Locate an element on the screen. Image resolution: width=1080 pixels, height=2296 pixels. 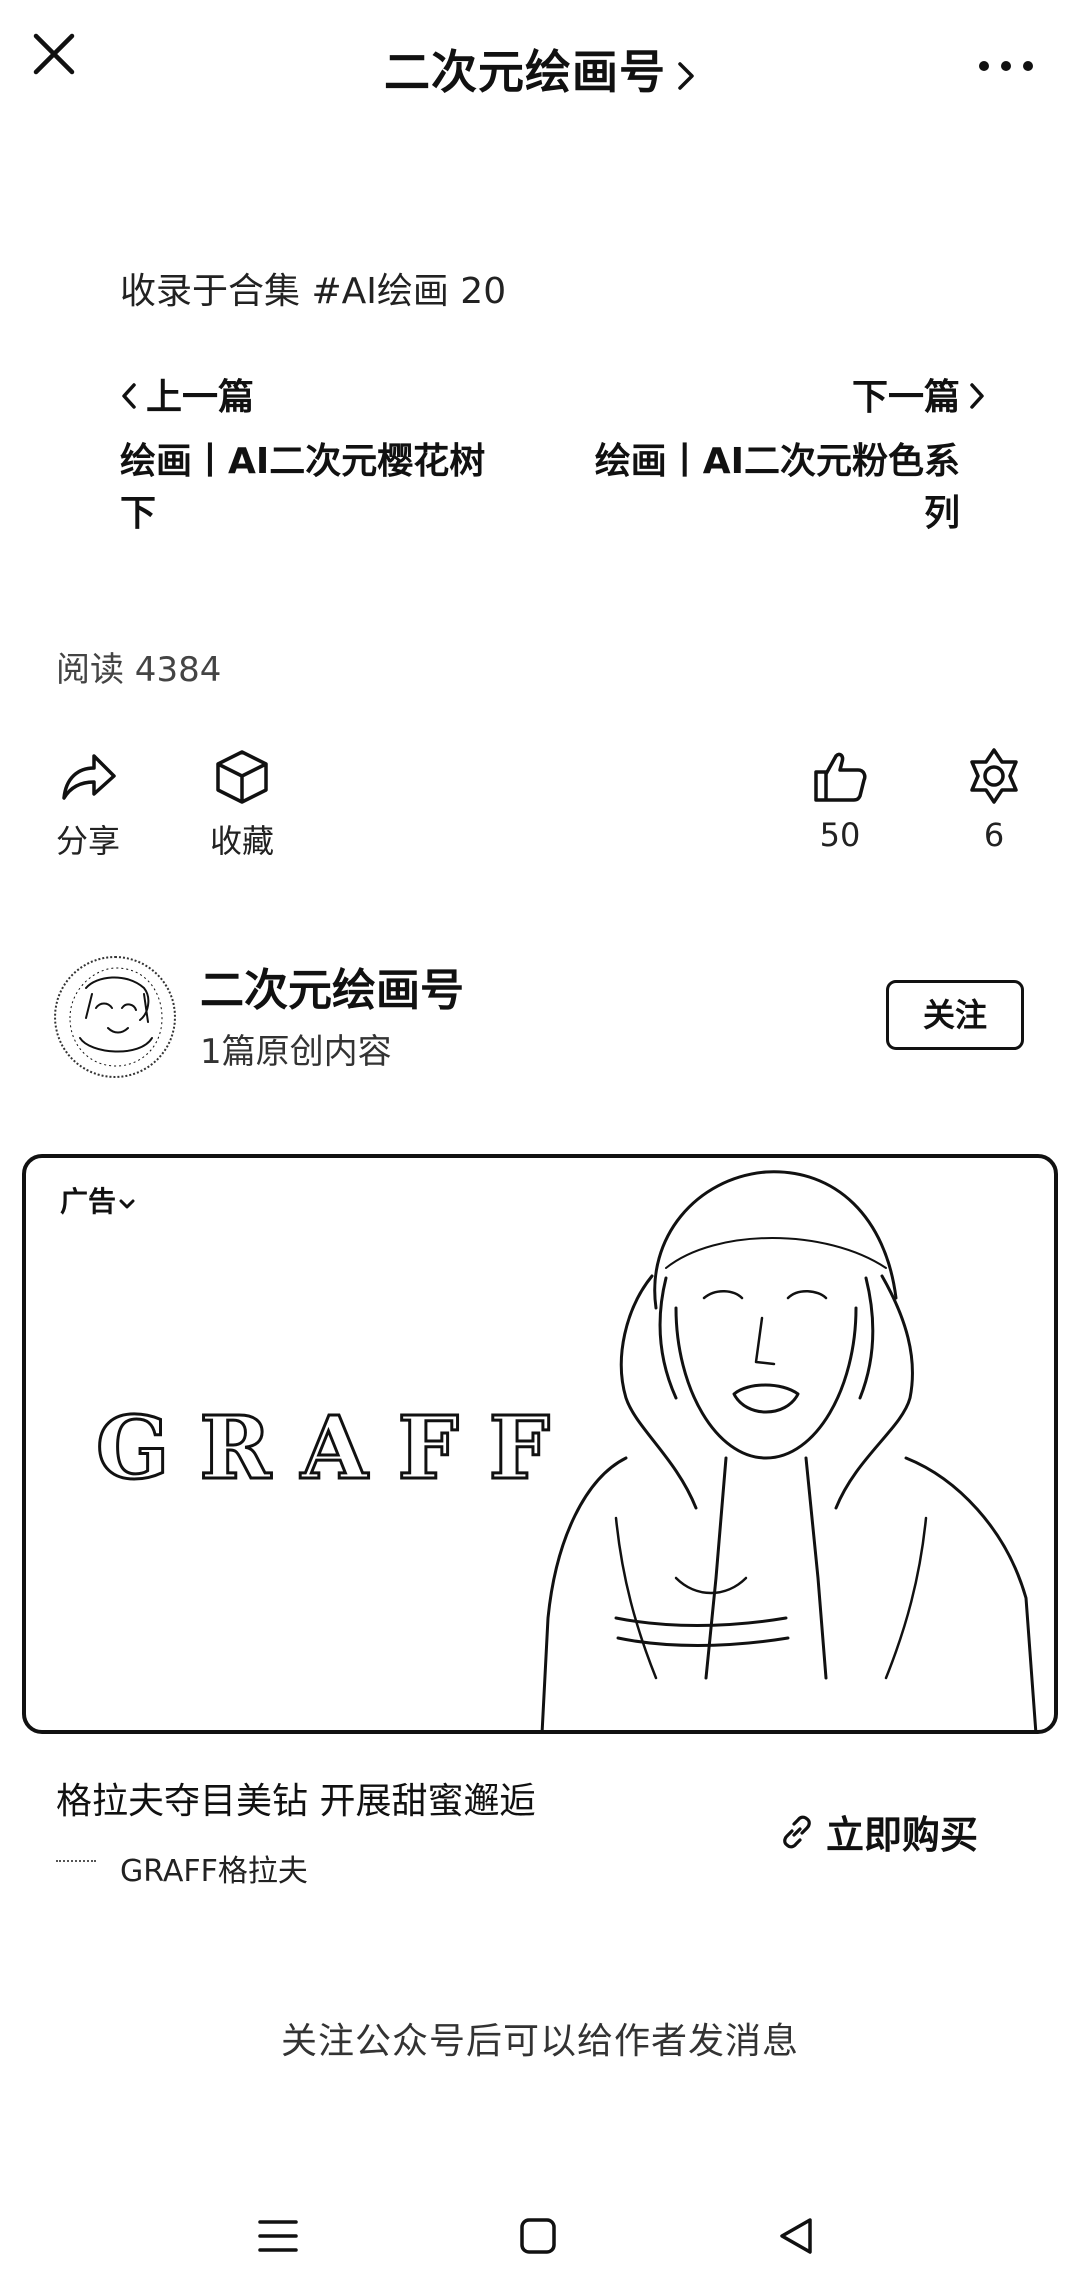
share-label: 分享 is located at coordinates (87, 841).